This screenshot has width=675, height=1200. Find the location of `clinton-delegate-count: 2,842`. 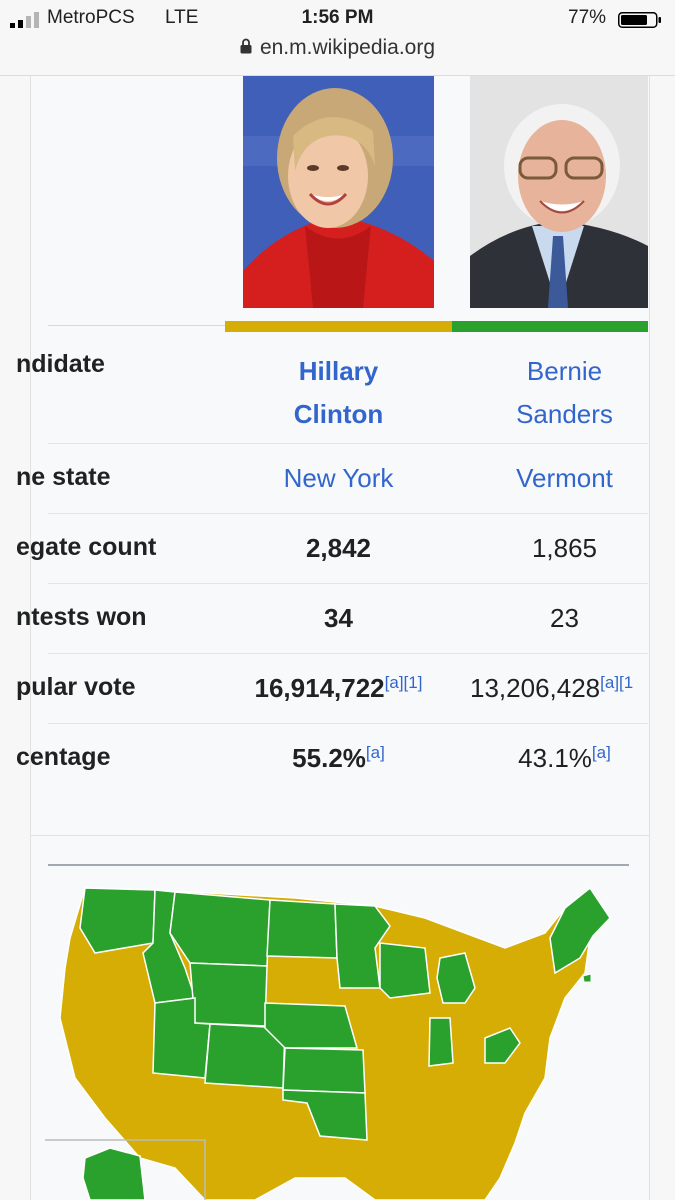

clinton-delegate-count: 2,842 is located at coordinates (338, 548).